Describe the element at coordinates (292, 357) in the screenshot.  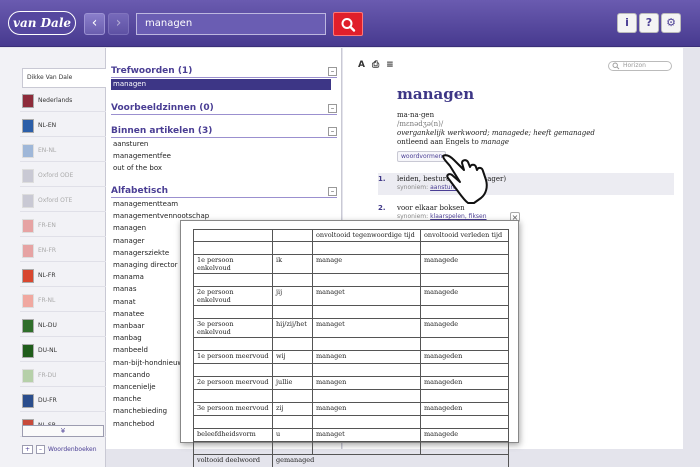
I see `table-cell: wij` at that location.